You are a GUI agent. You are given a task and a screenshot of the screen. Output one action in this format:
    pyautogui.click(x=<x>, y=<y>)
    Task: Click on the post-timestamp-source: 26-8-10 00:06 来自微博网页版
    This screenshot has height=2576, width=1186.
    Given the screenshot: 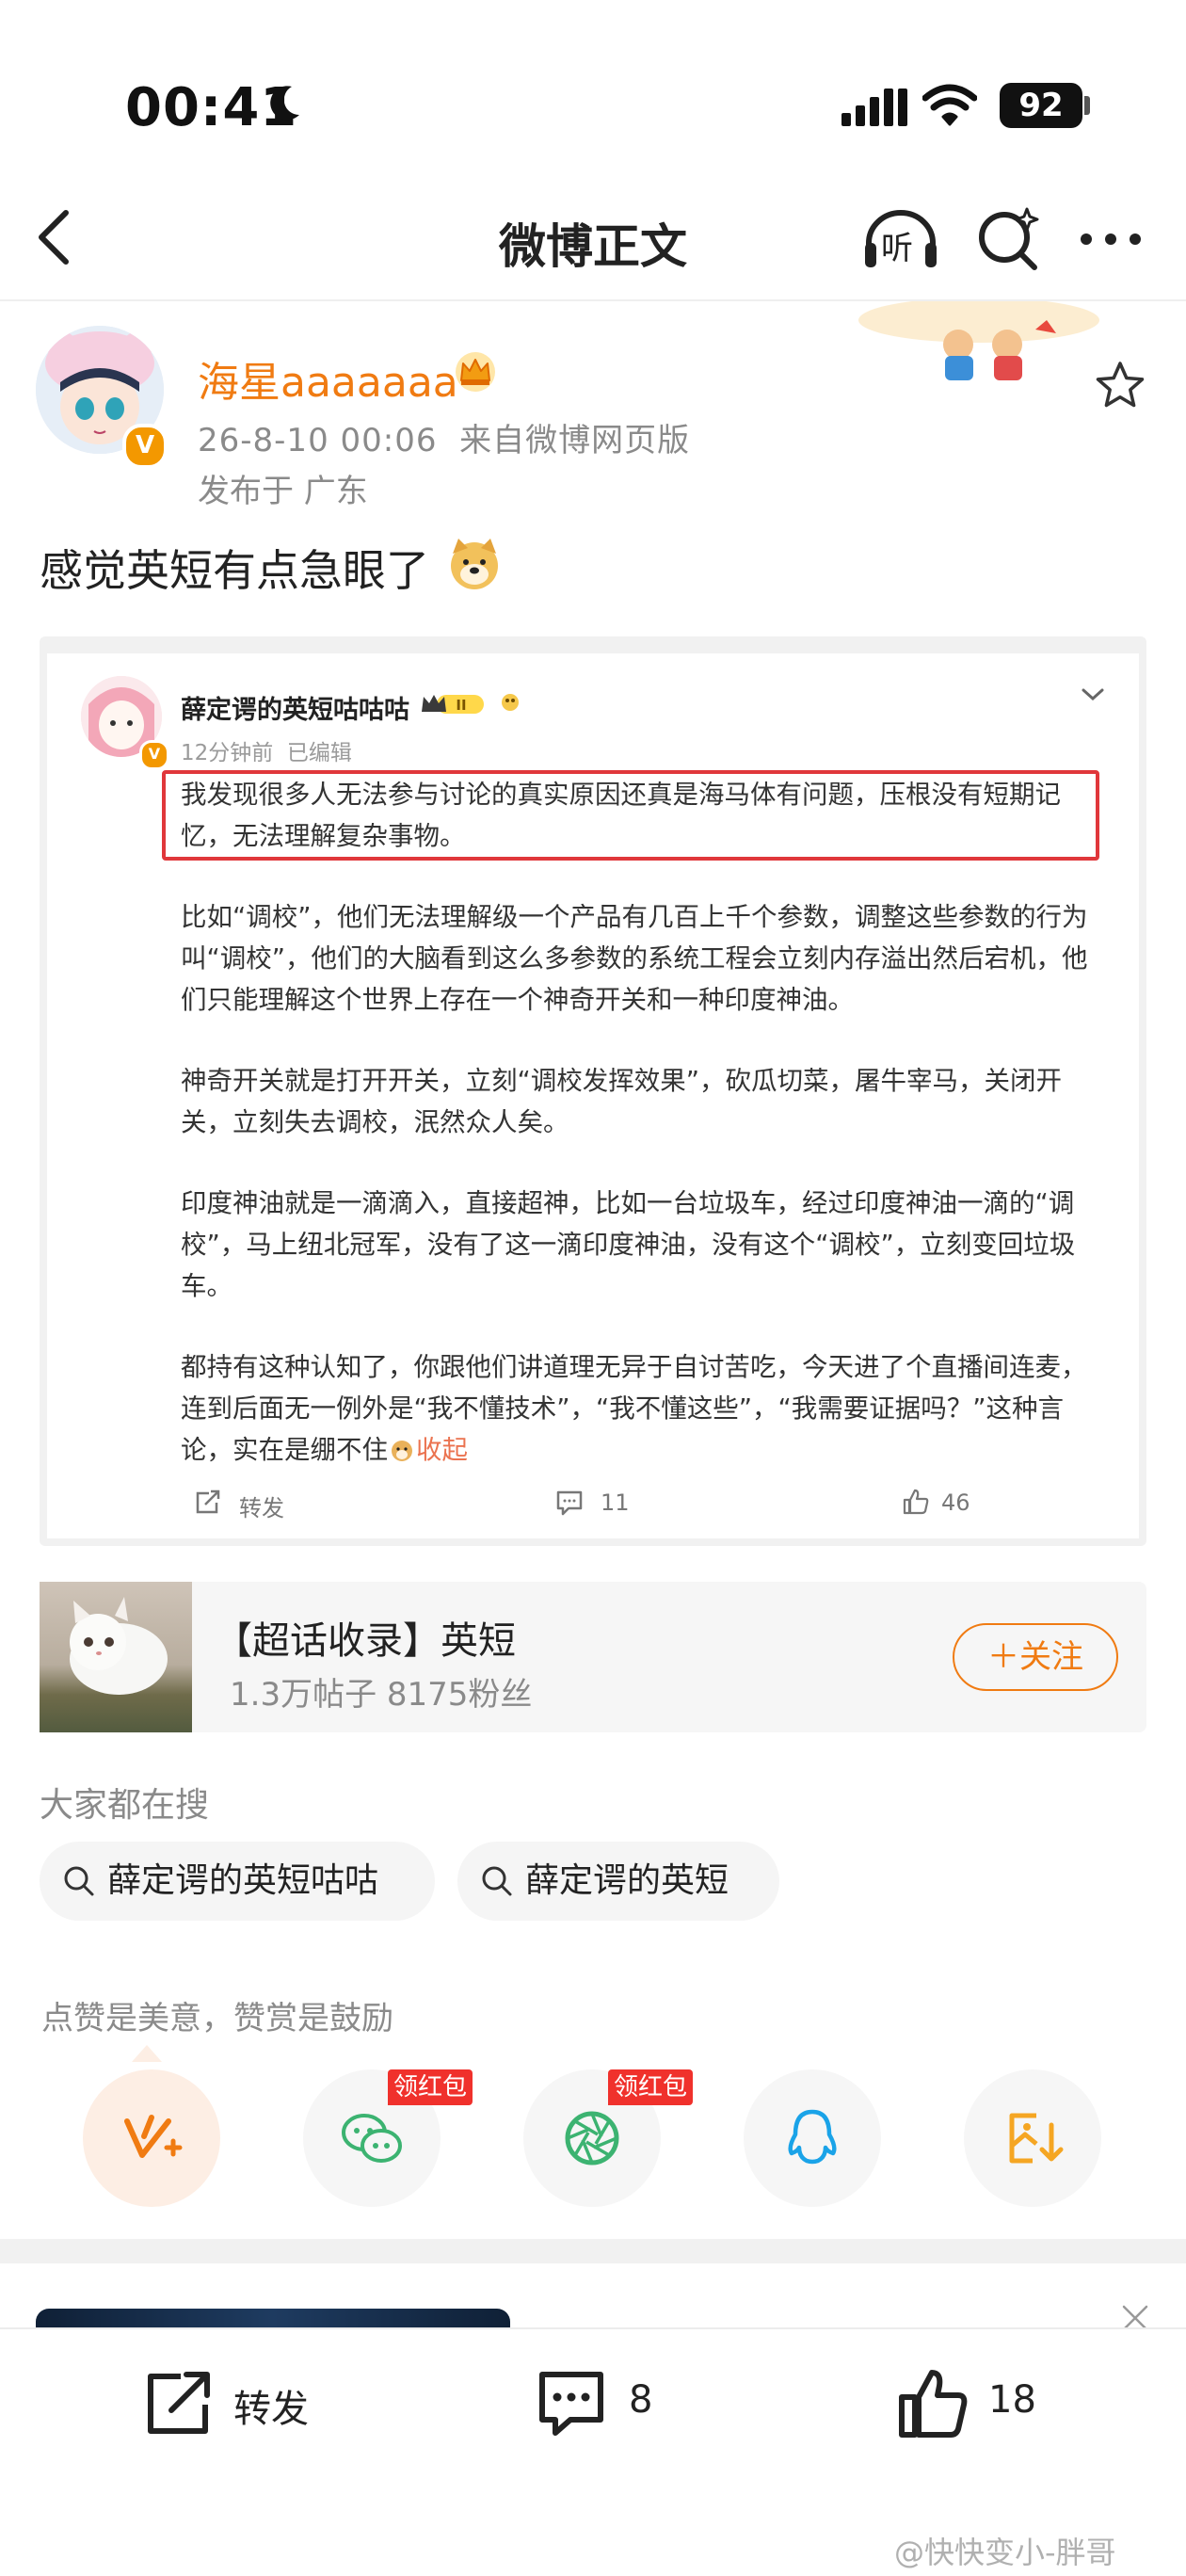 What is the action you would take?
    pyautogui.click(x=444, y=437)
    